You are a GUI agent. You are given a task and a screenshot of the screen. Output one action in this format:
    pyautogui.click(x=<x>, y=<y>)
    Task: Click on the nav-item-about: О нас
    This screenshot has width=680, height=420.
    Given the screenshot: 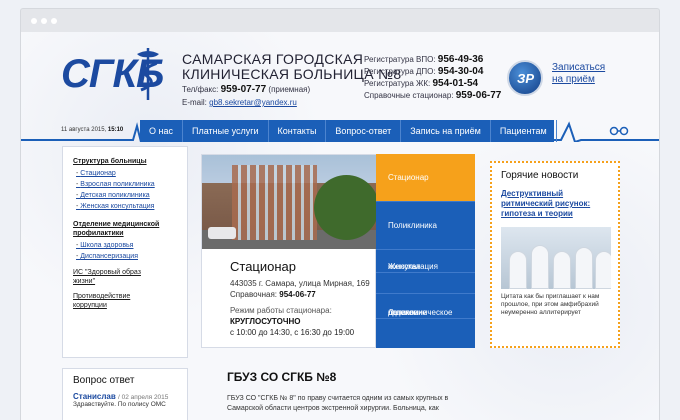 What is the action you would take?
    pyautogui.click(x=161, y=131)
    